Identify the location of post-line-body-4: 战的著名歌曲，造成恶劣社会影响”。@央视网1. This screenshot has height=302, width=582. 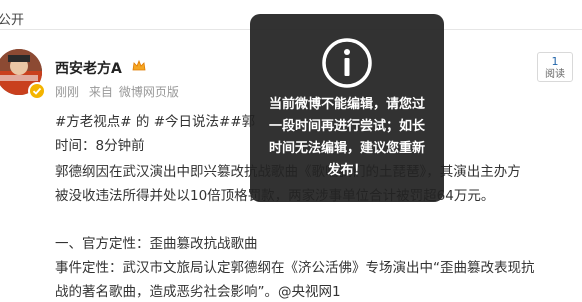
(198, 292).